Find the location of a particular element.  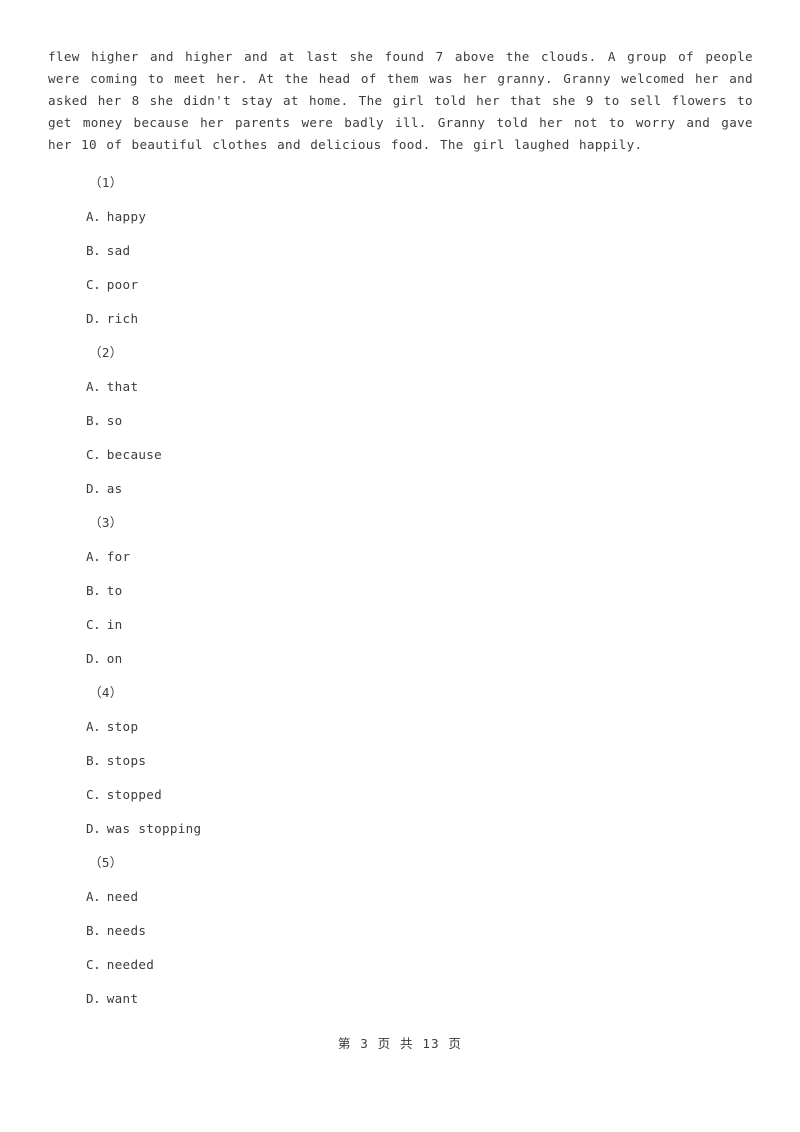

question-number: （1） is located at coordinates (106, 182).